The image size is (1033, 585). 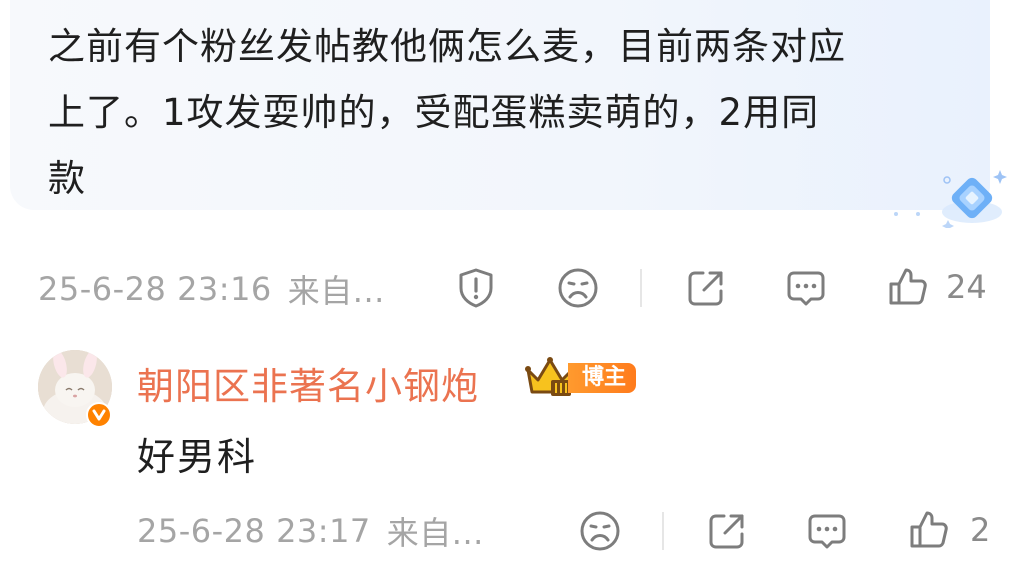 I want to click on reply-share-button, so click(x=727, y=531).